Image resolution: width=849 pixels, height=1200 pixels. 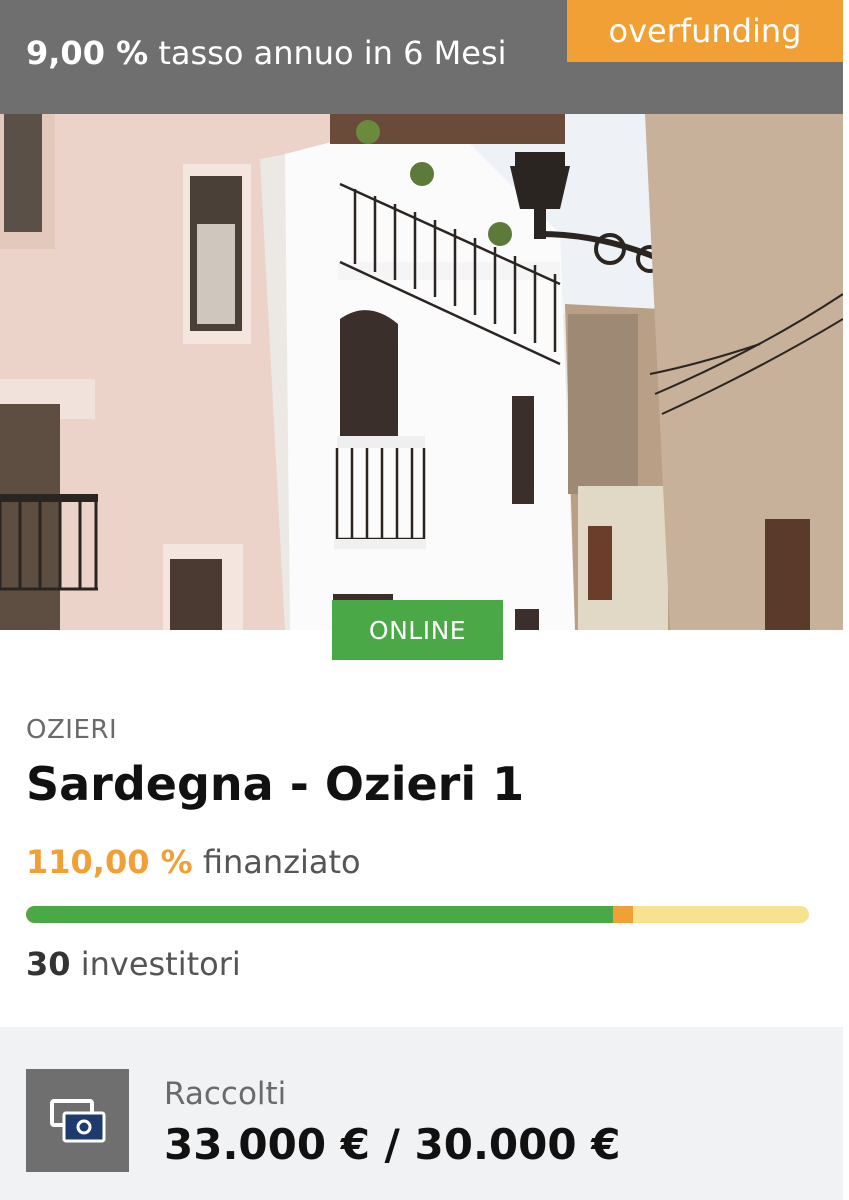 I want to click on funded-label: finanziato, so click(x=281, y=862).